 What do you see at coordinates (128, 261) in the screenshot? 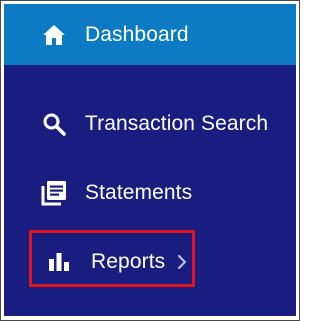
I see `nav-item-label: Reports` at bounding box center [128, 261].